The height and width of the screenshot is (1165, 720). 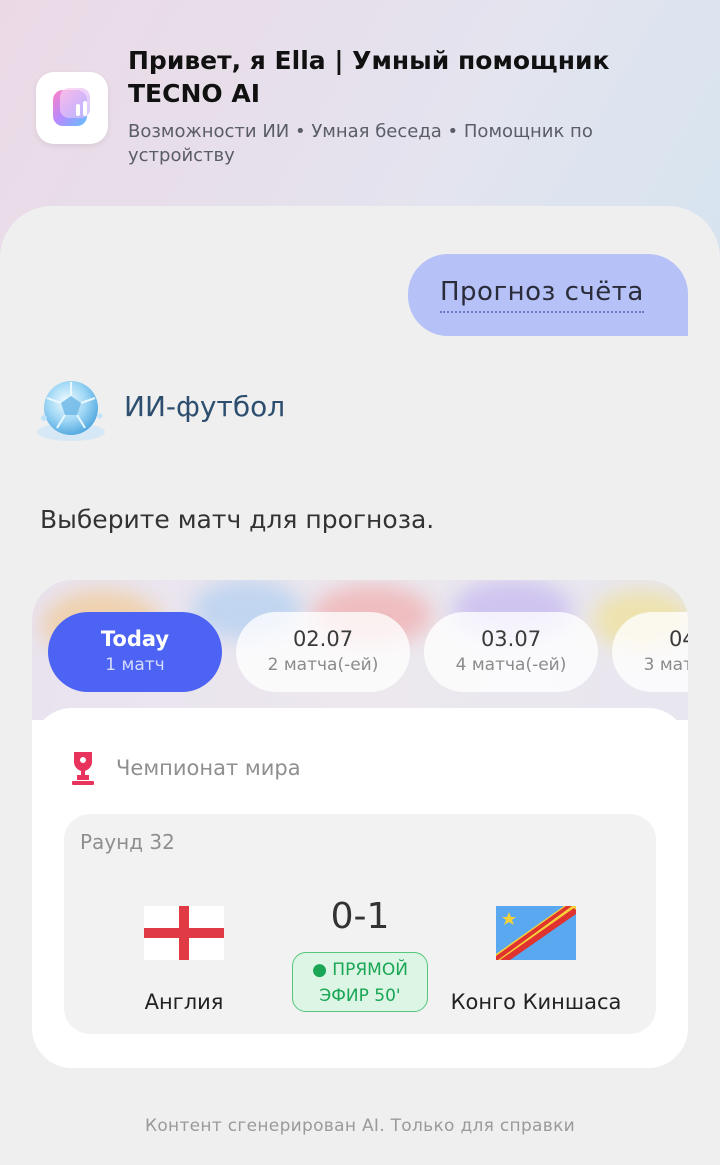 I want to click on tab-today: Today 1 матч, so click(x=135, y=652).